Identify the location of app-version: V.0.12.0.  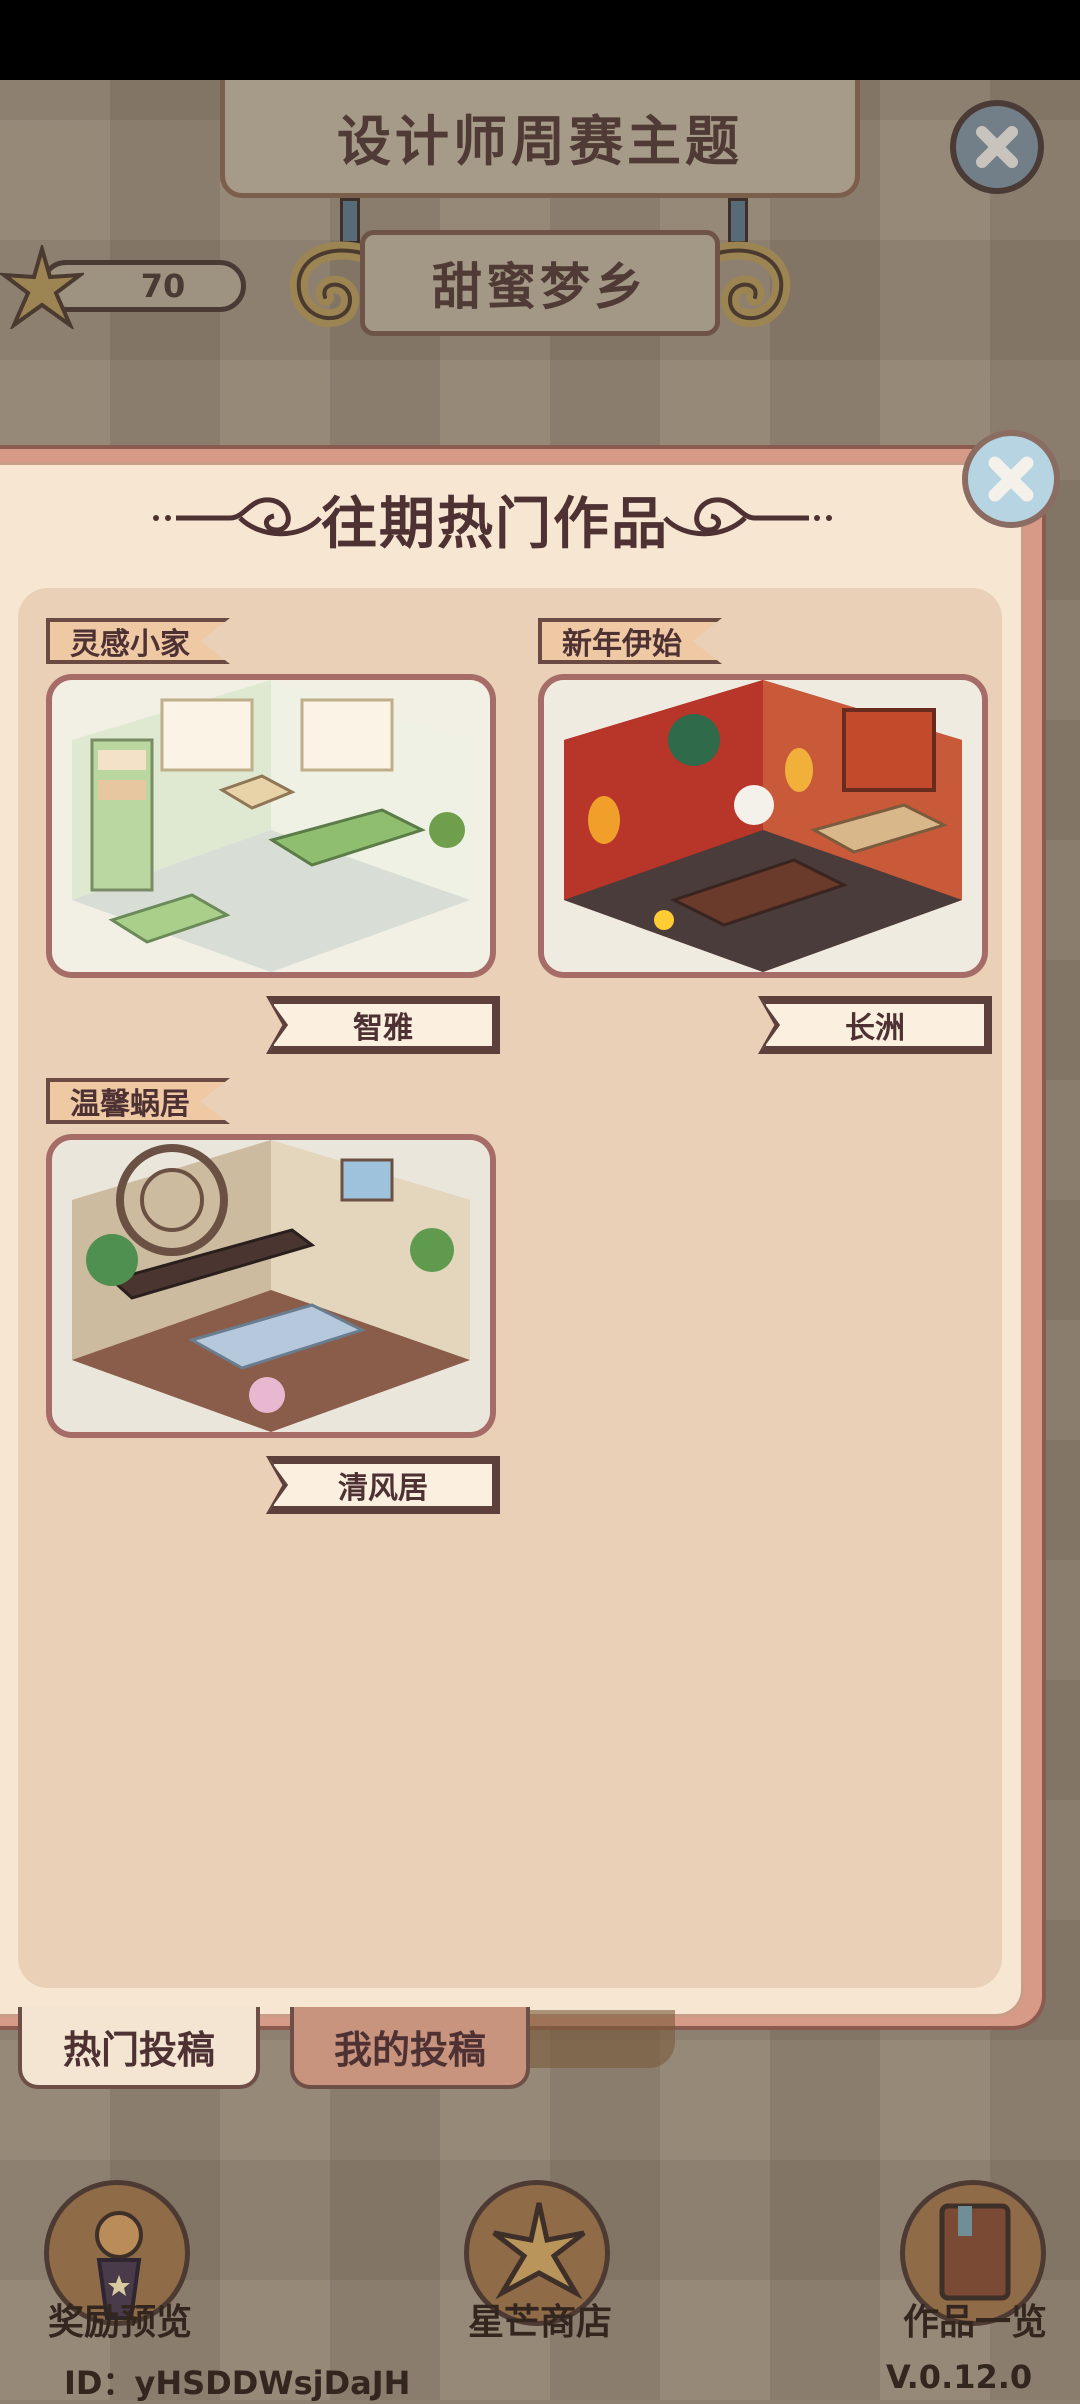
(959, 2377).